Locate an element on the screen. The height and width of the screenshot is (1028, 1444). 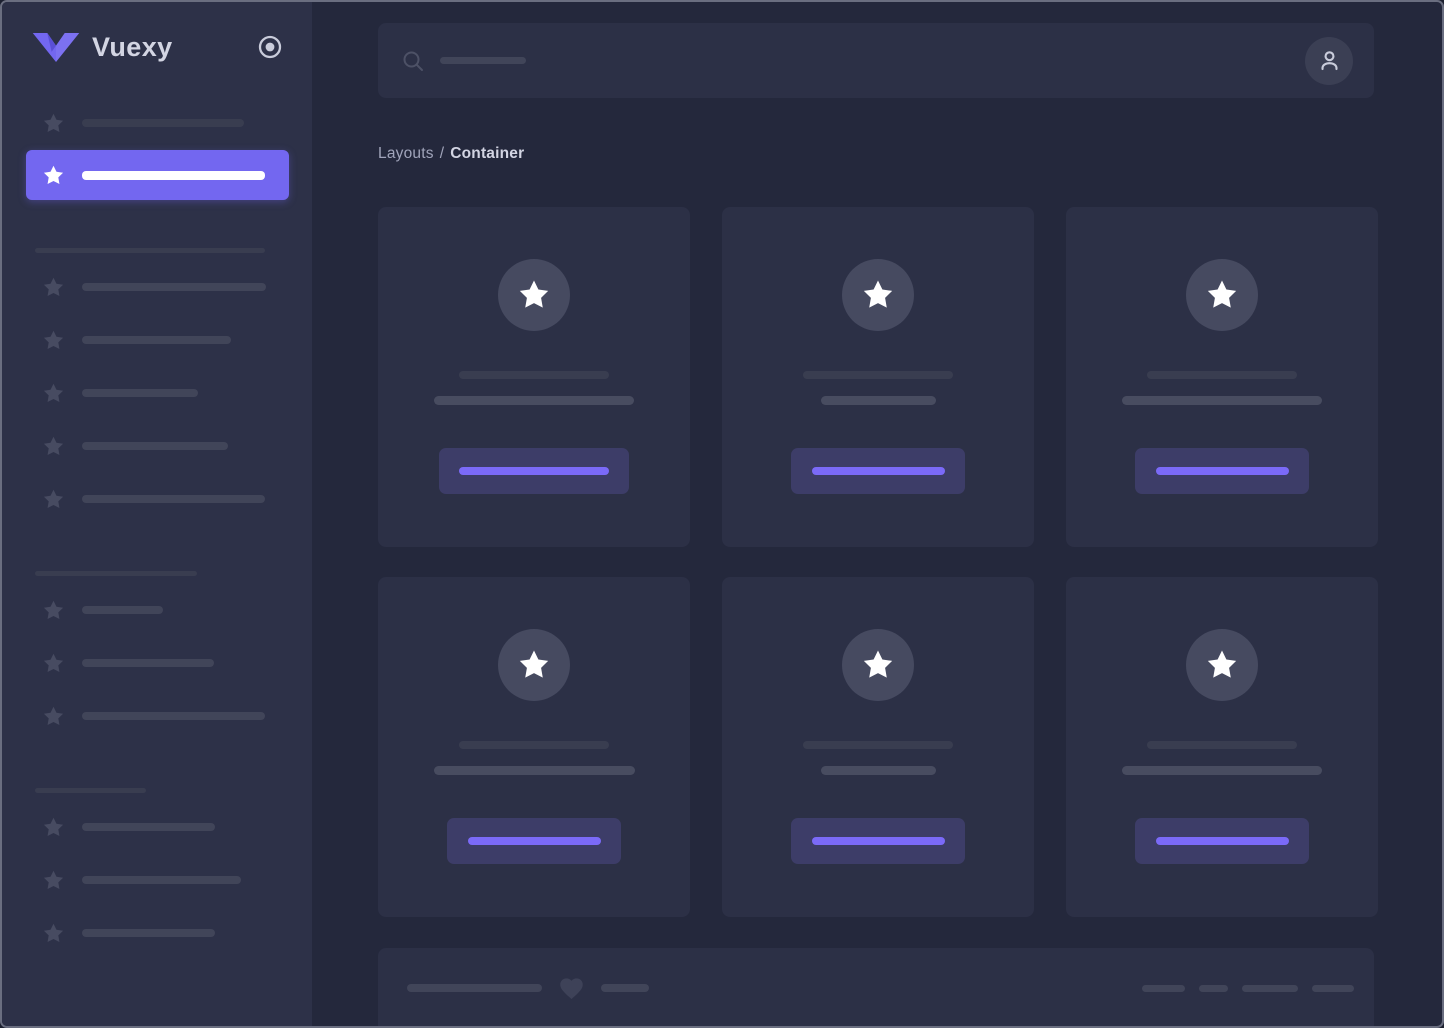
user-icon is located at coordinates (1329, 61).